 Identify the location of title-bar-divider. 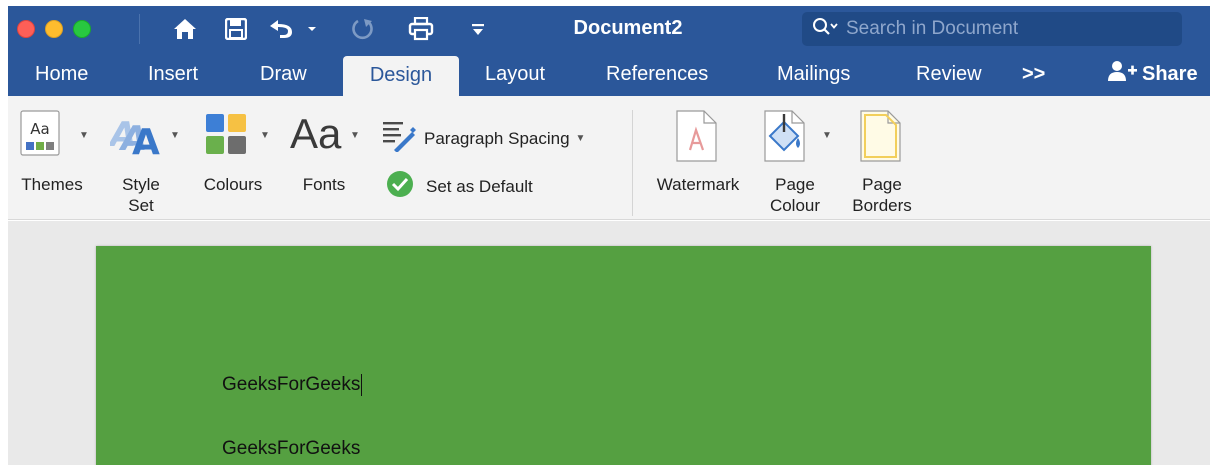
(139, 29).